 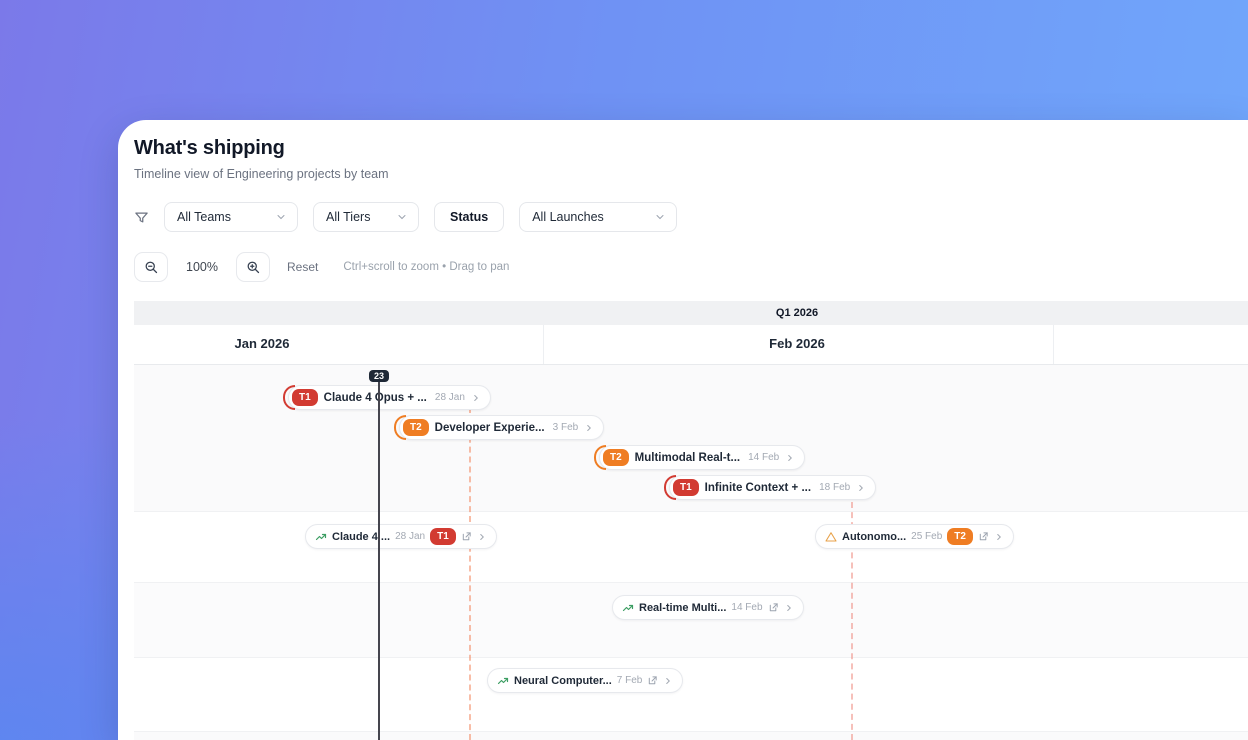 What do you see at coordinates (831, 537) in the screenshot?
I see `warning-icon` at bounding box center [831, 537].